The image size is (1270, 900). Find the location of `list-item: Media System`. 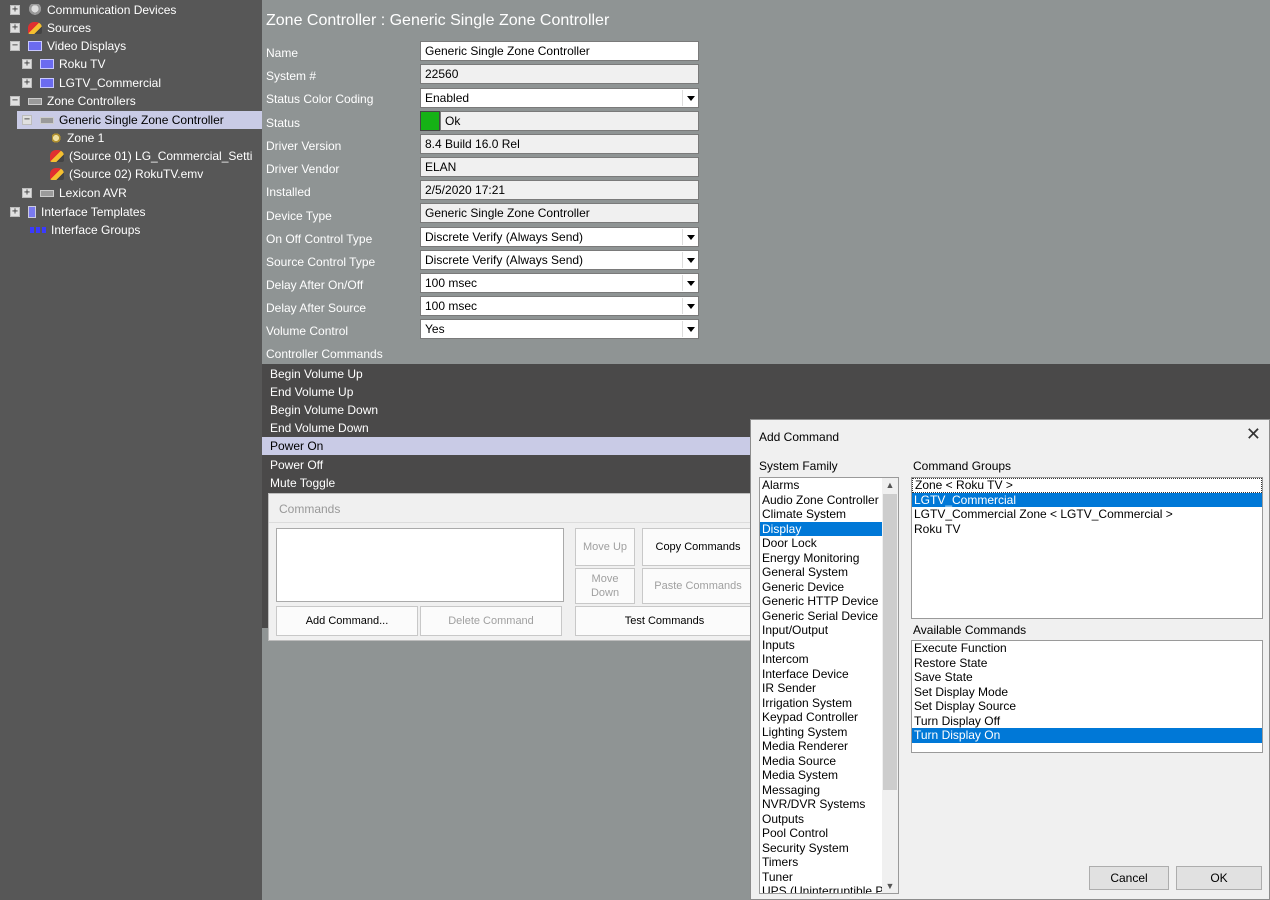

list-item: Media System is located at coordinates (822, 775).